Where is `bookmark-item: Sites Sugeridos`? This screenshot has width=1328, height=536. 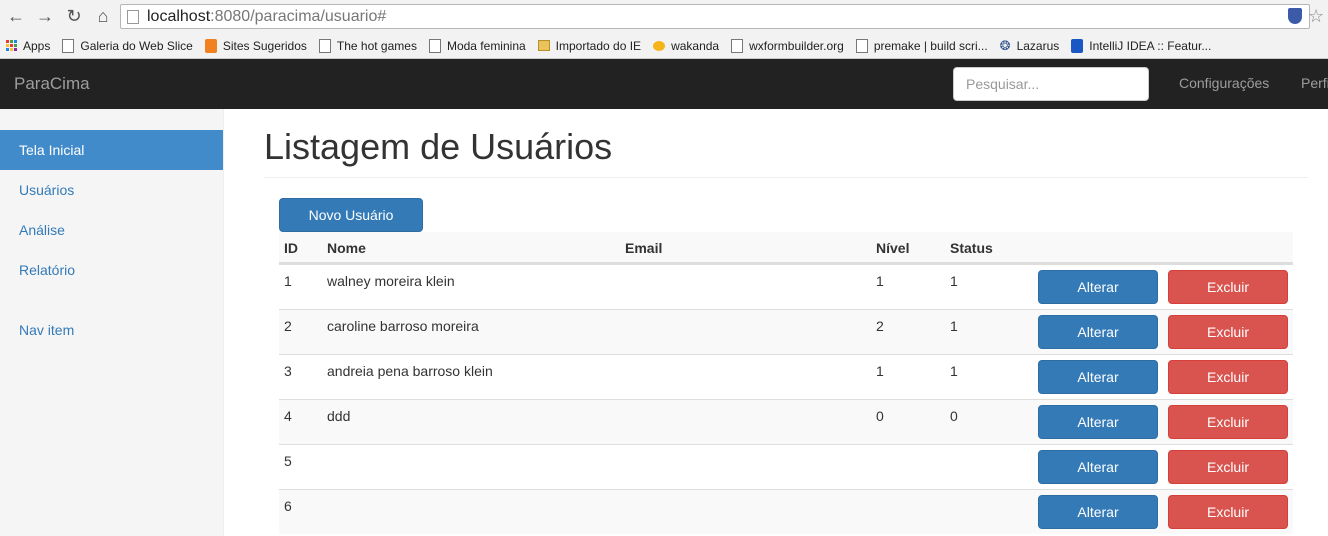
bookmark-item: Sites Sugeridos is located at coordinates (255, 45).